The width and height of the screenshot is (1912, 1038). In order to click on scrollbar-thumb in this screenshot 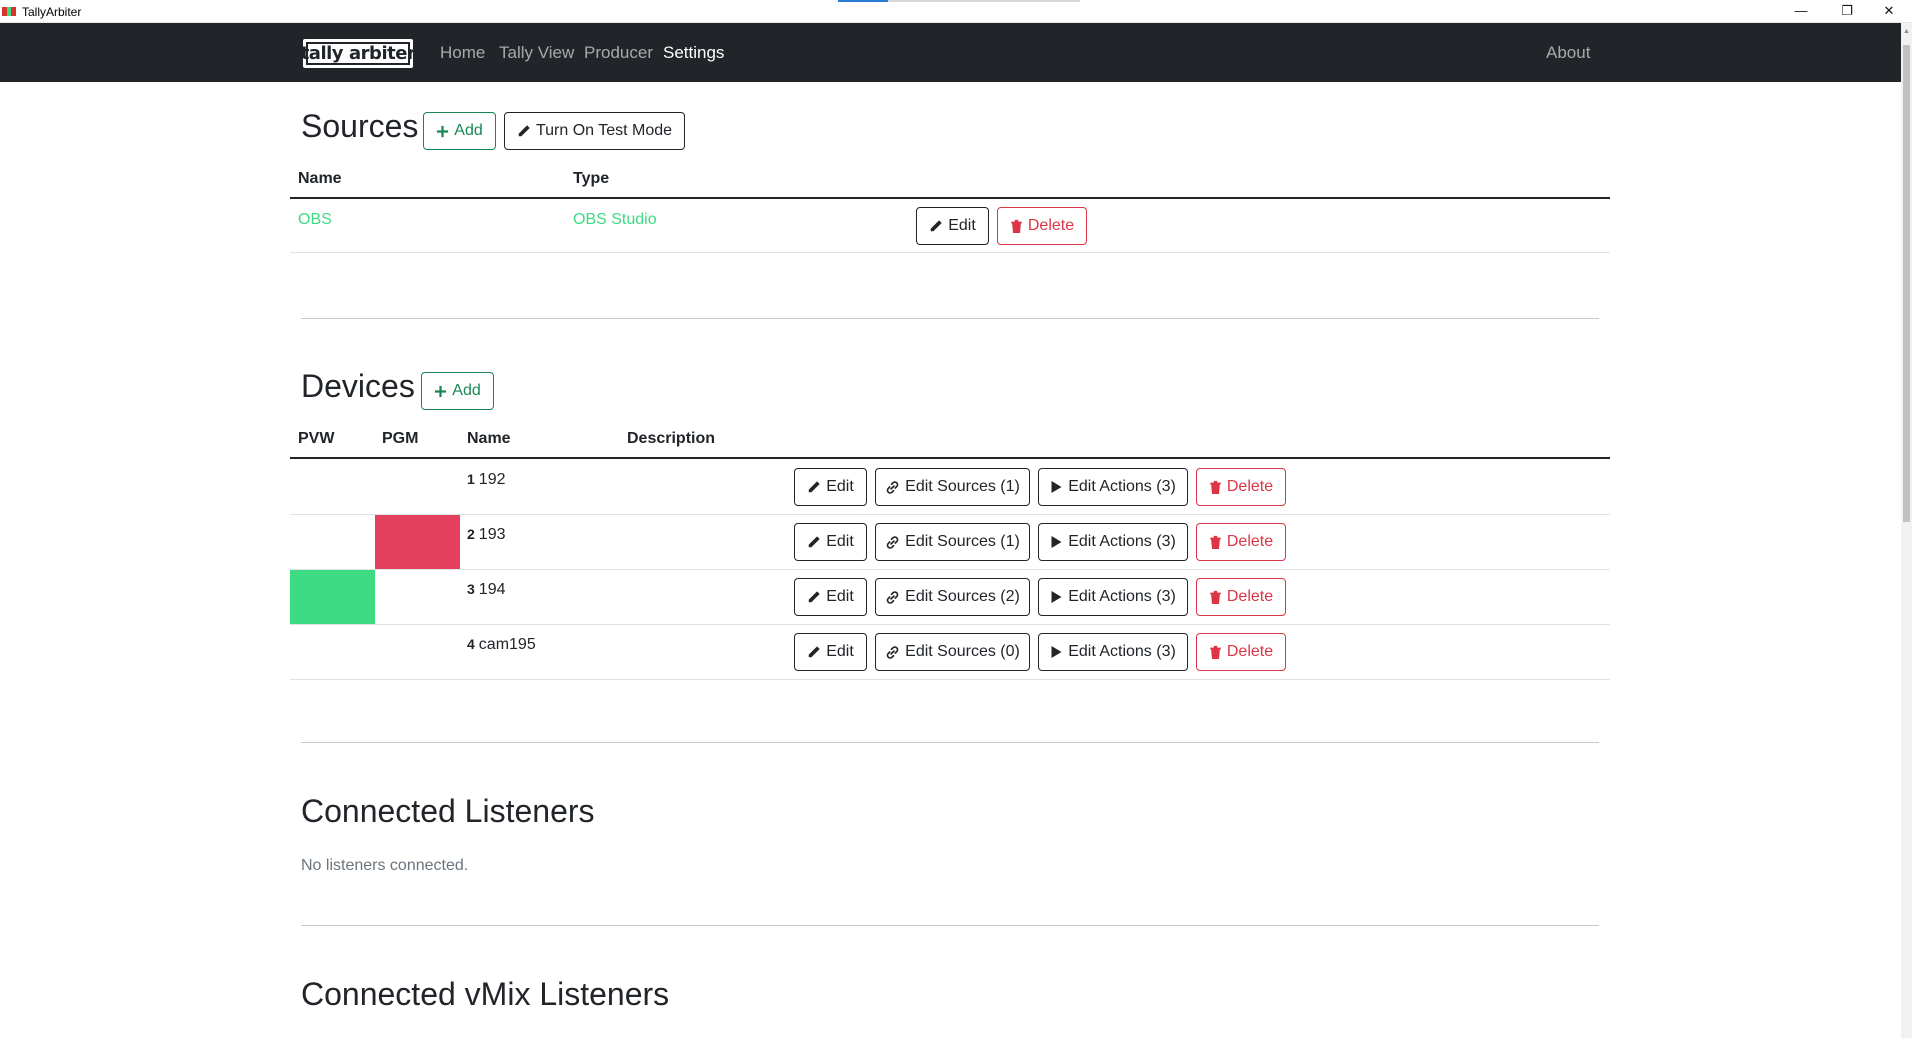, I will do `click(1906, 283)`.